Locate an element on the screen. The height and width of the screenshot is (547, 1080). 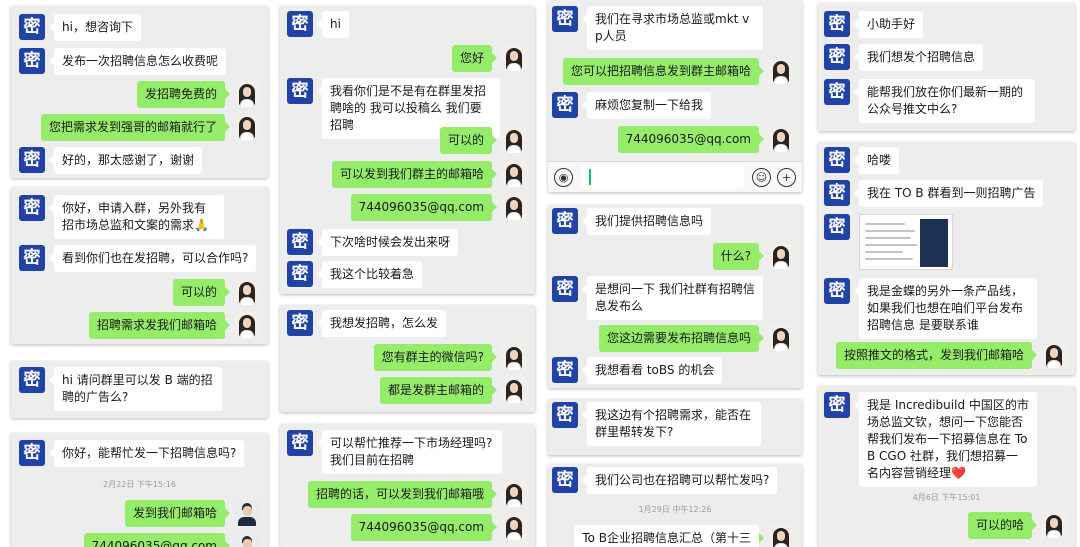
message-bubble: 我们在寻求市场总监或mkt vp人员 is located at coordinates (672, 28).